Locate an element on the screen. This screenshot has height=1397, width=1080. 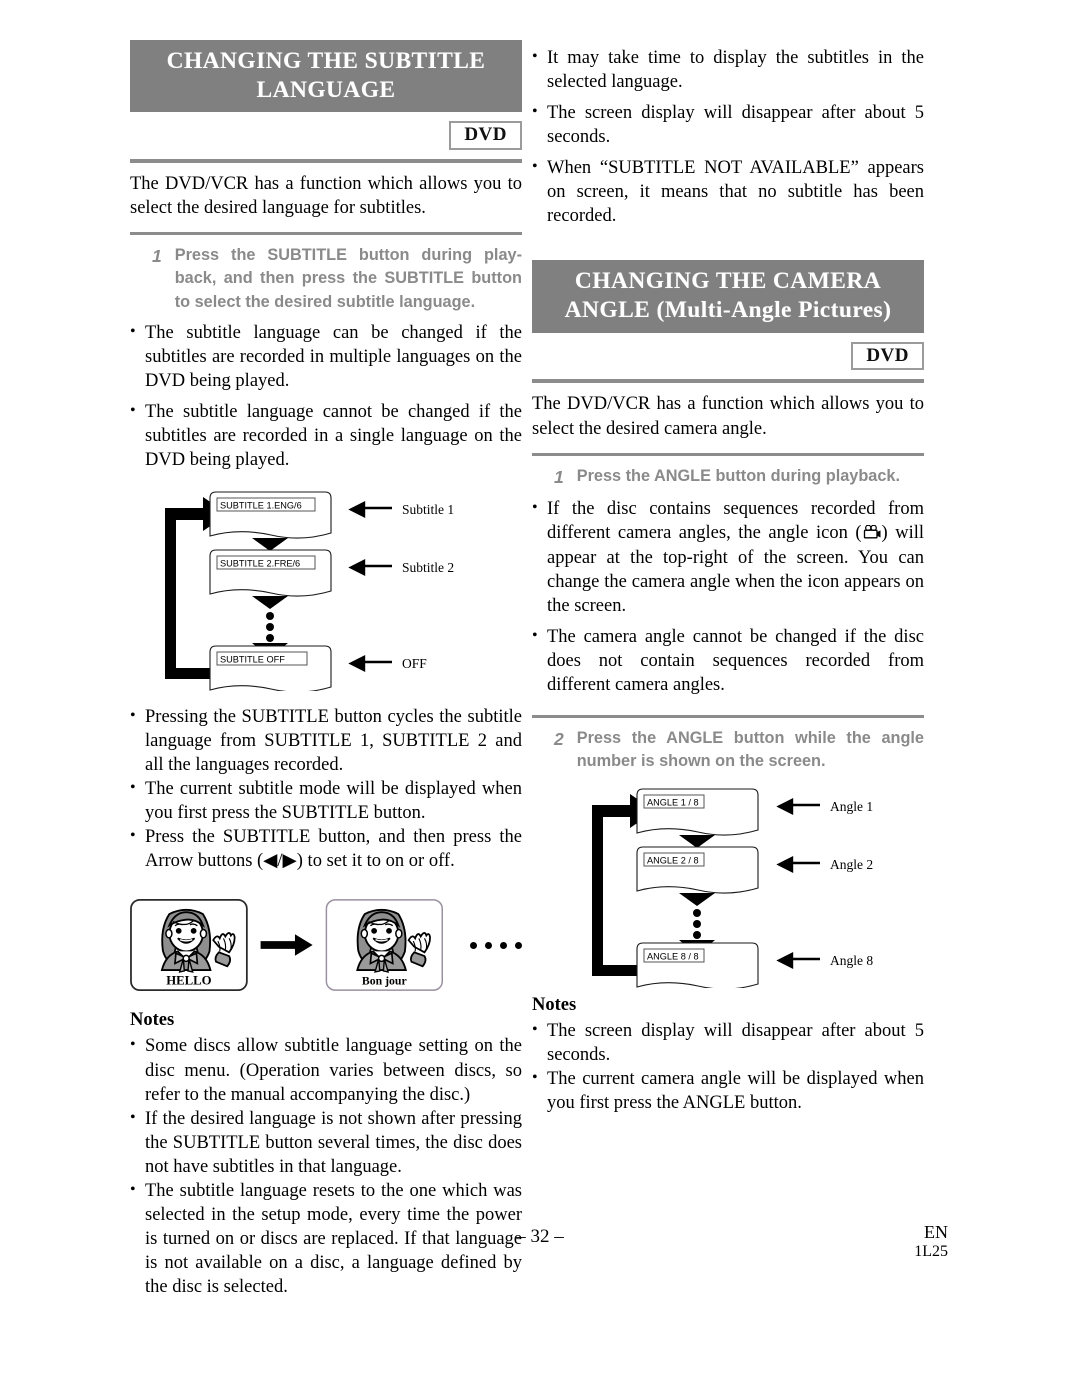
callout-label-1: Angle 1 is located at coordinates (851, 806).